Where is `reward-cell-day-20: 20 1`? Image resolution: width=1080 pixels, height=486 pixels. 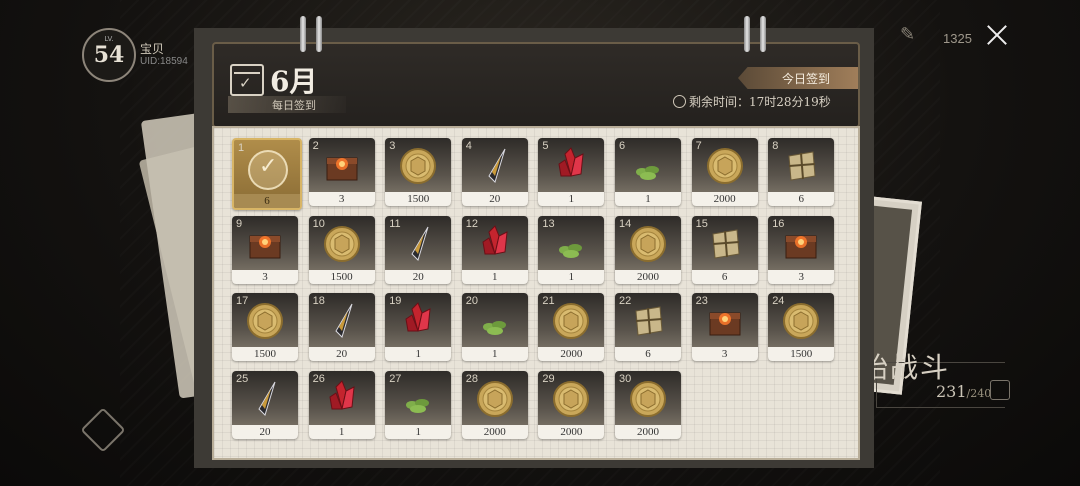 reward-cell-day-20: 20 1 is located at coordinates (494, 327).